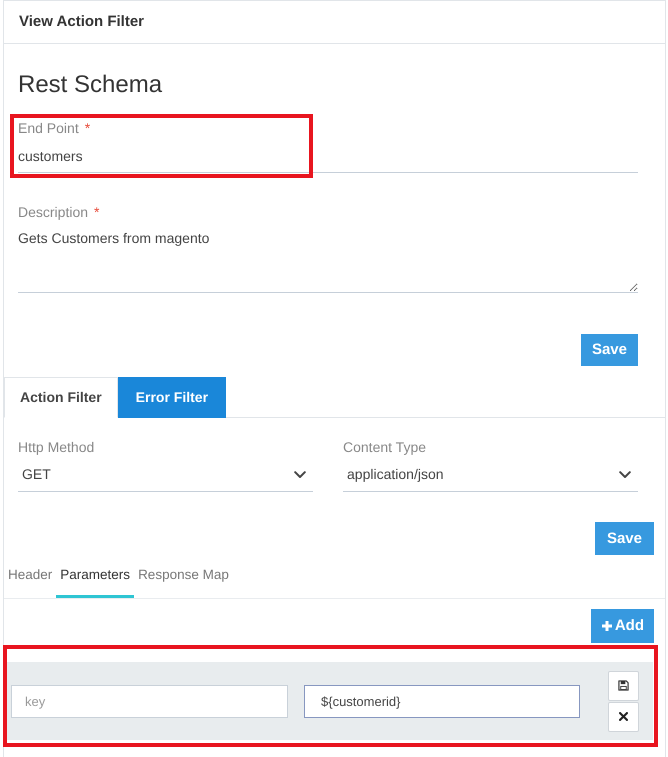 This screenshot has height=757, width=668. I want to click on section-heading: Rest Schema, so click(91, 85).